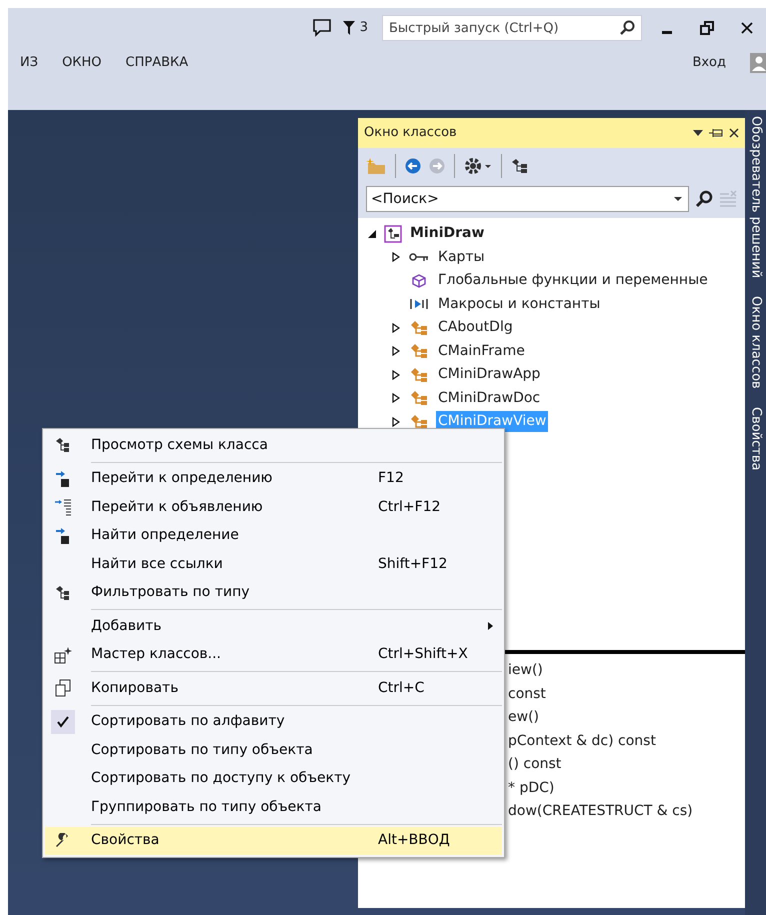  Describe the element at coordinates (349, 28) in the screenshot. I see `filter-icon` at that location.